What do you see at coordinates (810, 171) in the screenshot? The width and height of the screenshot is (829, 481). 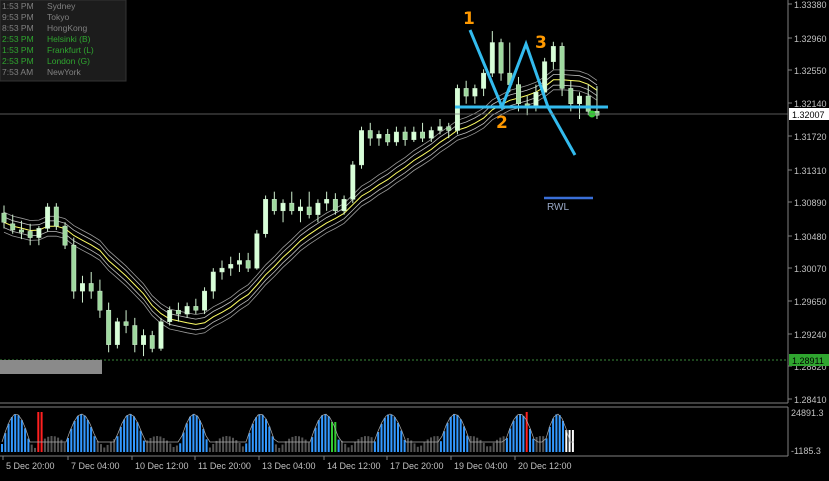 I see `price-tick-label: 1.31310` at bounding box center [810, 171].